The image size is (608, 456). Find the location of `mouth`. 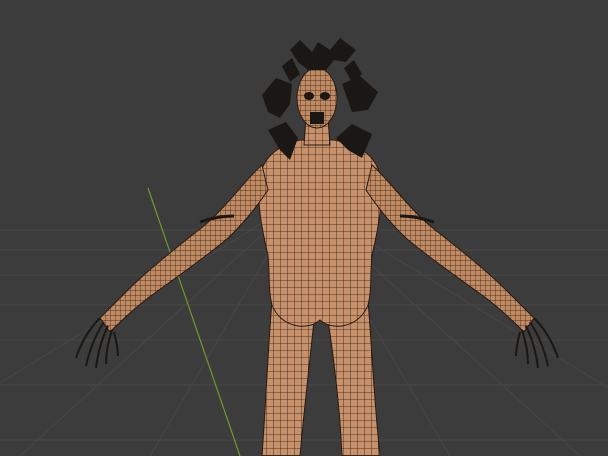

mouth is located at coordinates (317, 118).